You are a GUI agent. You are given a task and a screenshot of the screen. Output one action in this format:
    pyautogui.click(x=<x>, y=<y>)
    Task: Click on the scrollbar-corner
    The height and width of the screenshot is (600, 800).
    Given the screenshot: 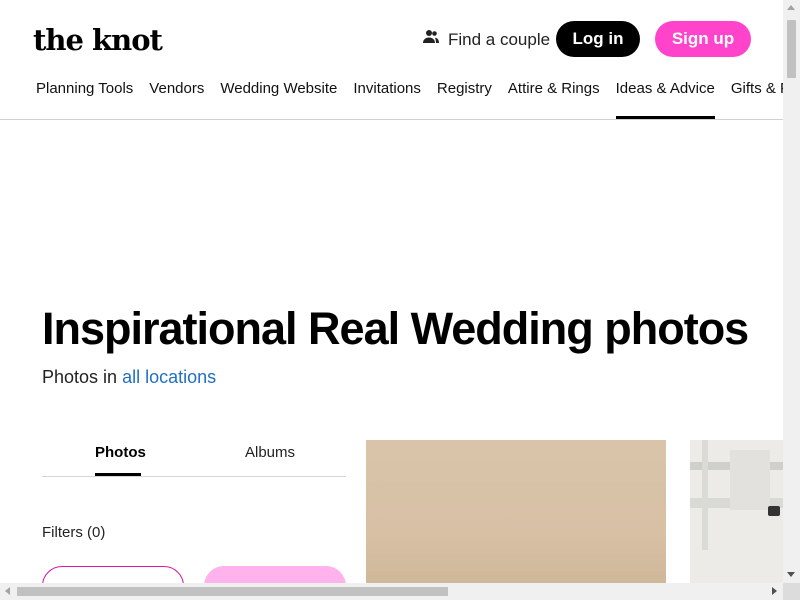 What is the action you would take?
    pyautogui.click(x=791, y=591)
    